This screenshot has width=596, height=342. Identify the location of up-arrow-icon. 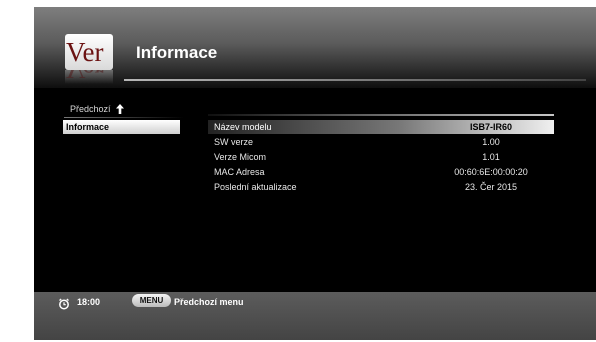
(119, 109).